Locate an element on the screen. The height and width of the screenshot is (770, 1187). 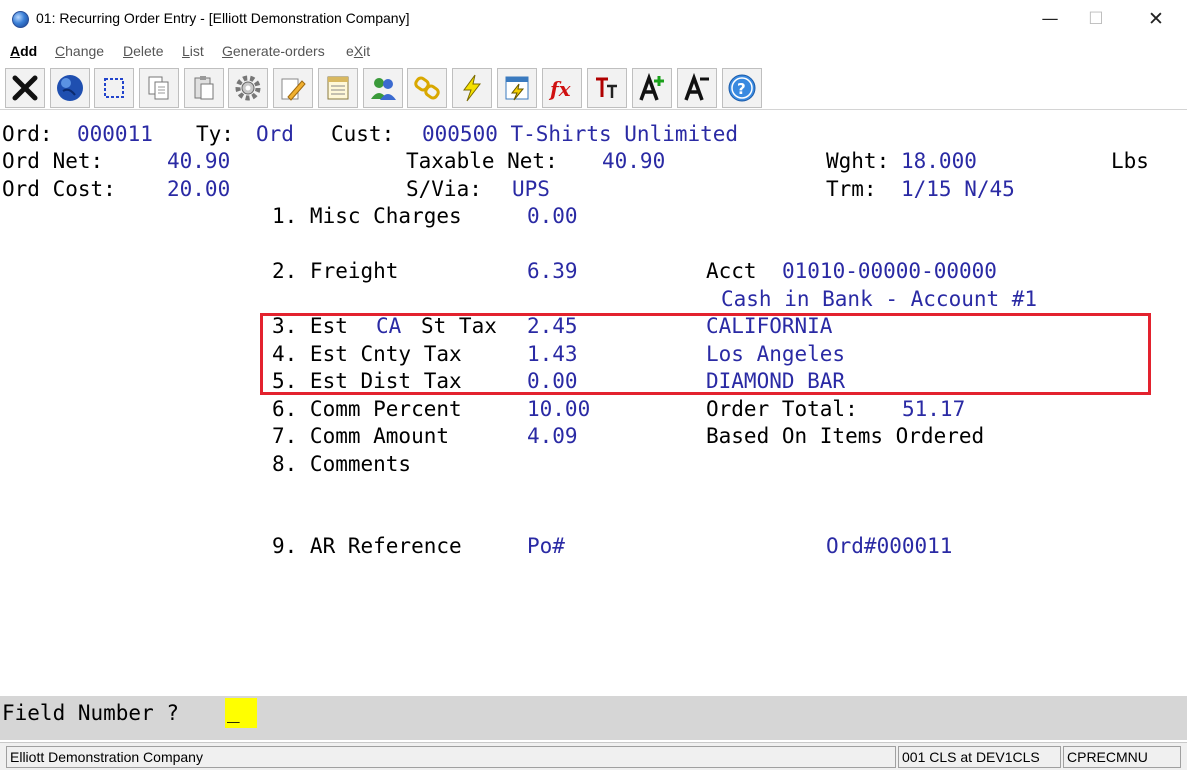
field-2-value: 6.39 is located at coordinates (552, 271).